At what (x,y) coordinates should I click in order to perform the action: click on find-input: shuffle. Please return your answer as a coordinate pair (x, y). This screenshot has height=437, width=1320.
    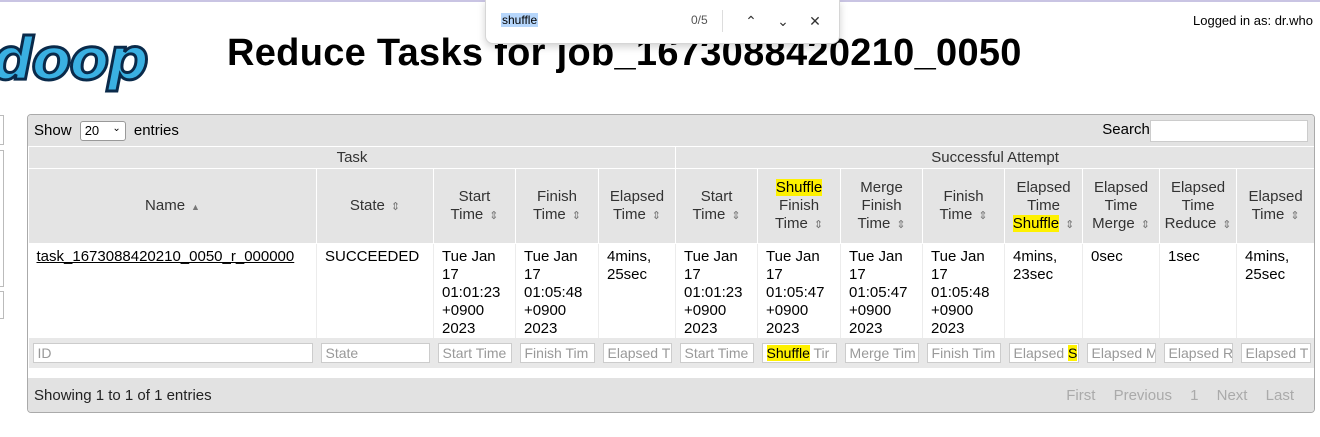
    Looking at the image, I should click on (520, 20).